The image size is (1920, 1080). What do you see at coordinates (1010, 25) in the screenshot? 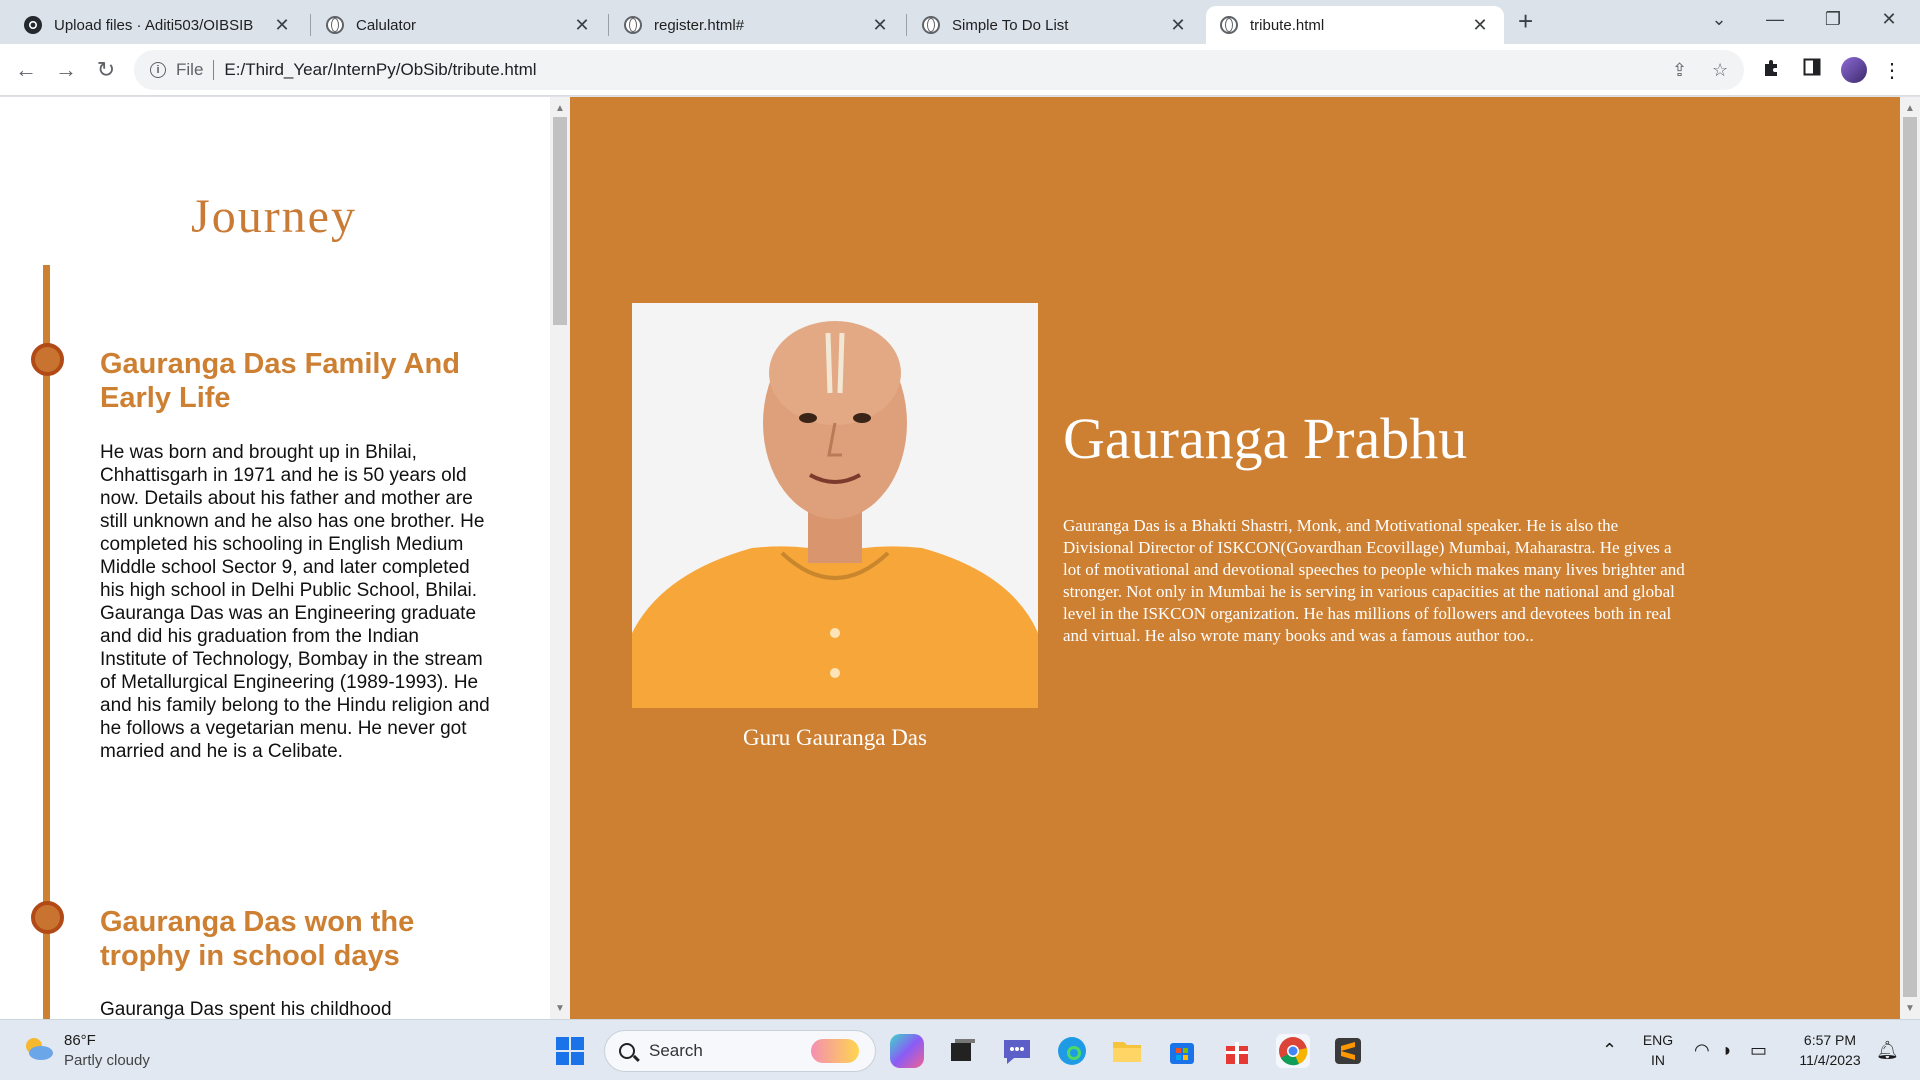
I see `tab-label: Simple To Do List` at bounding box center [1010, 25].